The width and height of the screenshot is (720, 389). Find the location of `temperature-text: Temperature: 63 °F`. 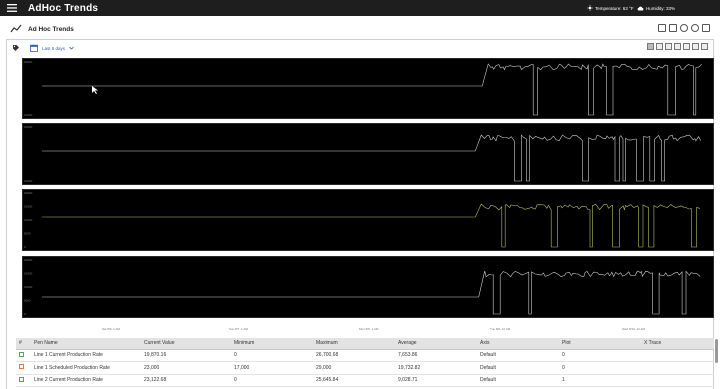

temperature-text: Temperature: 63 °F is located at coordinates (614, 8).